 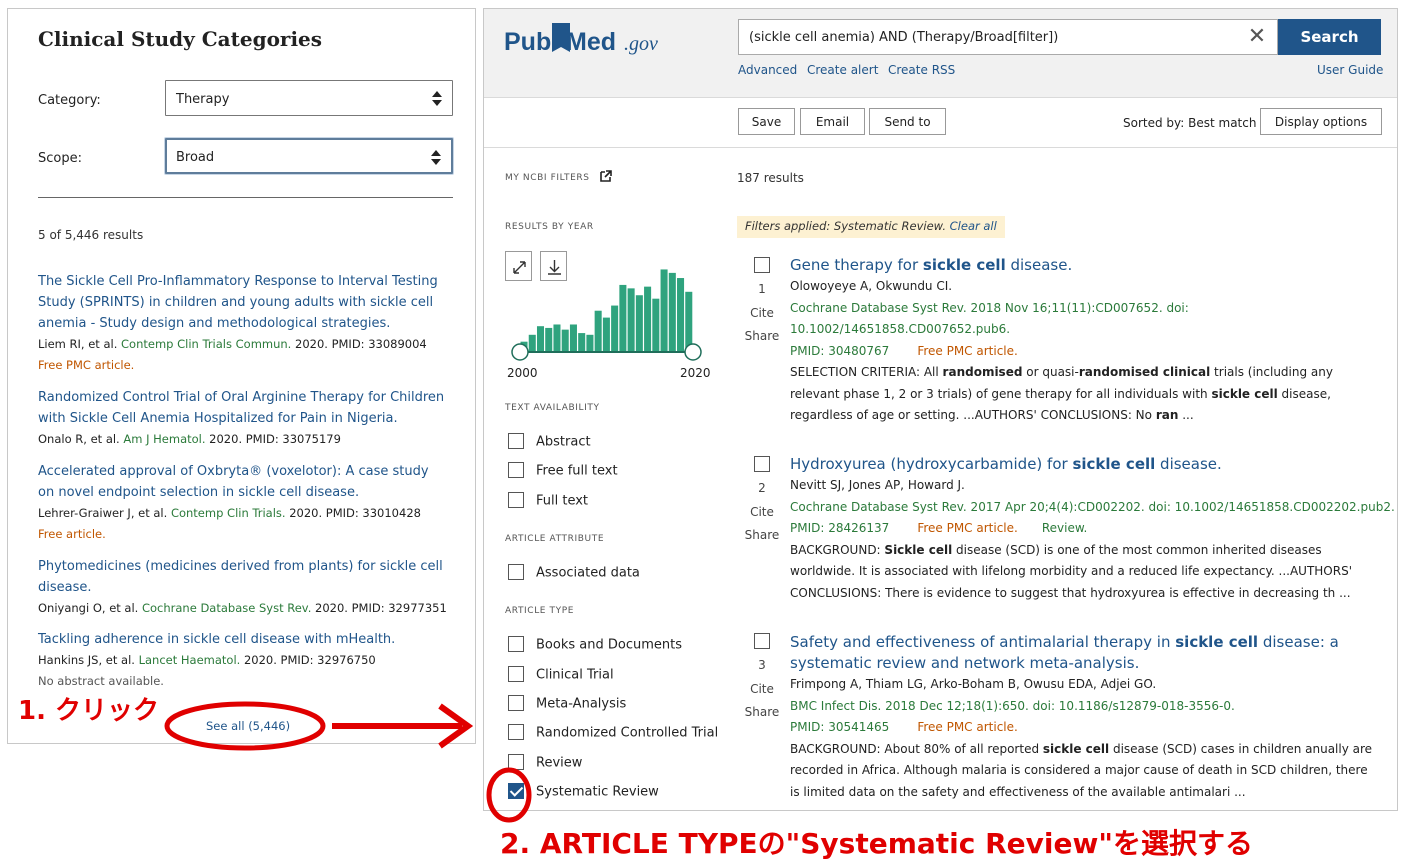 I want to click on filter-books-and-documents: Books and Documents, so click(x=595, y=644).